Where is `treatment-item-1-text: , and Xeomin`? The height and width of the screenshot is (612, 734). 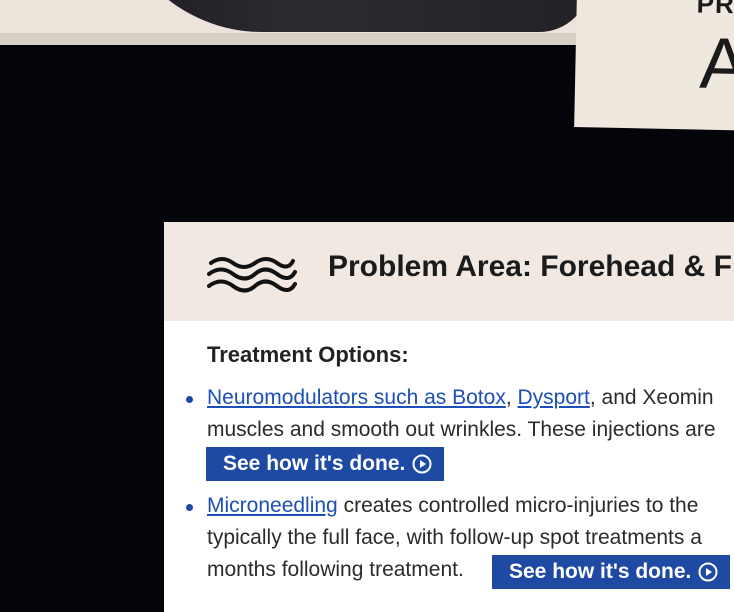
treatment-item-1-text: , and Xeomin is located at coordinates (651, 397).